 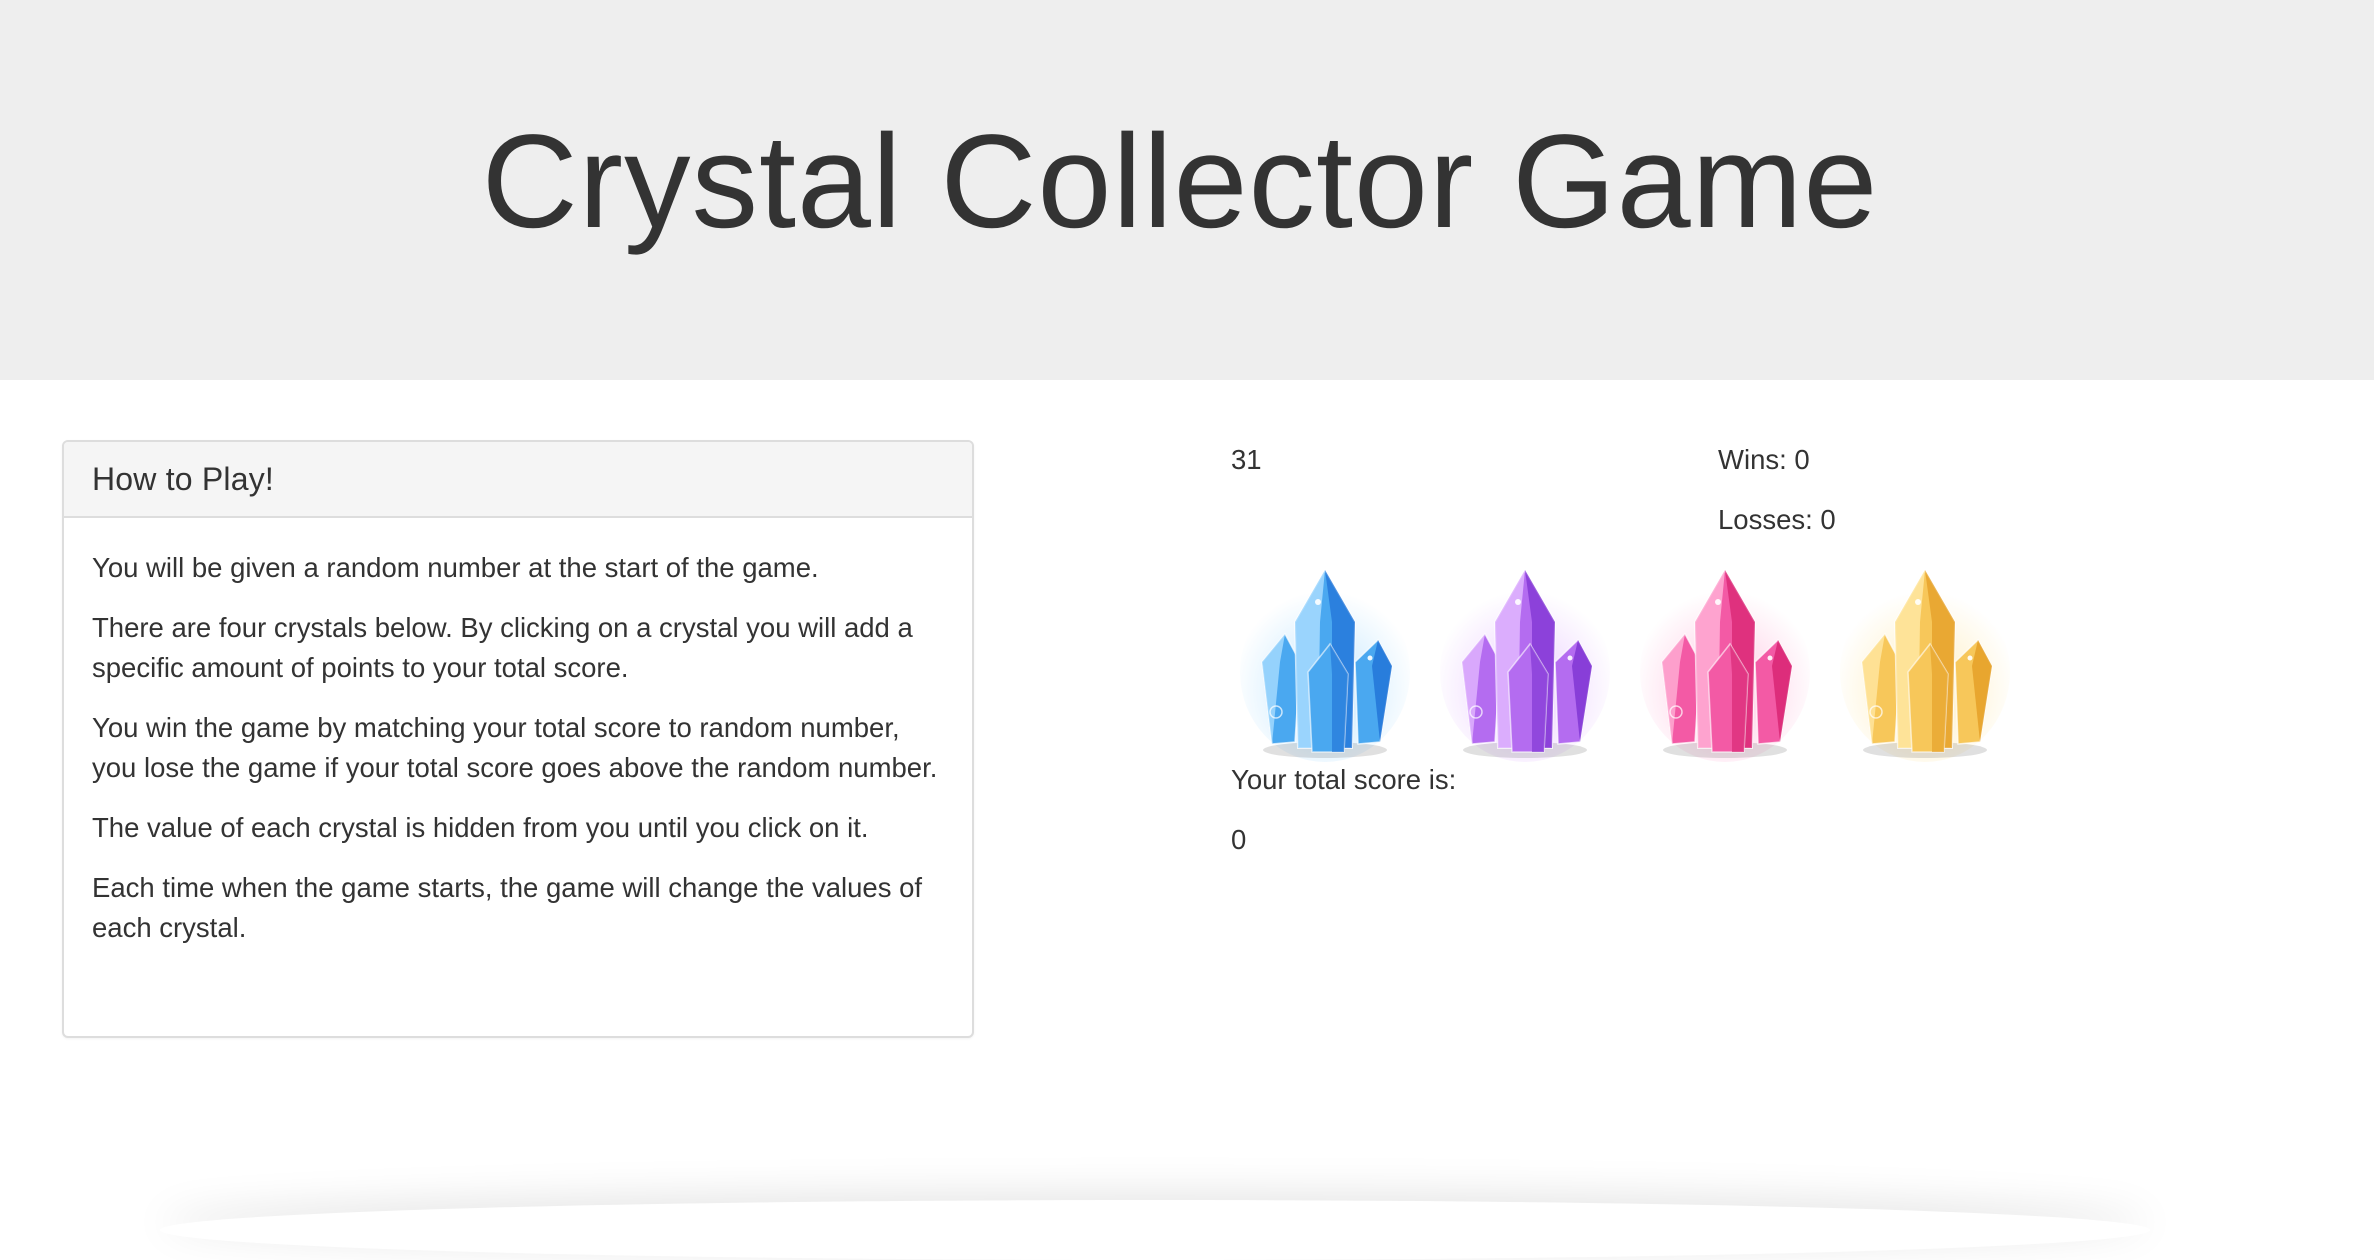 I want to click on total-score-label: Your total score is:, so click(x=1344, y=779).